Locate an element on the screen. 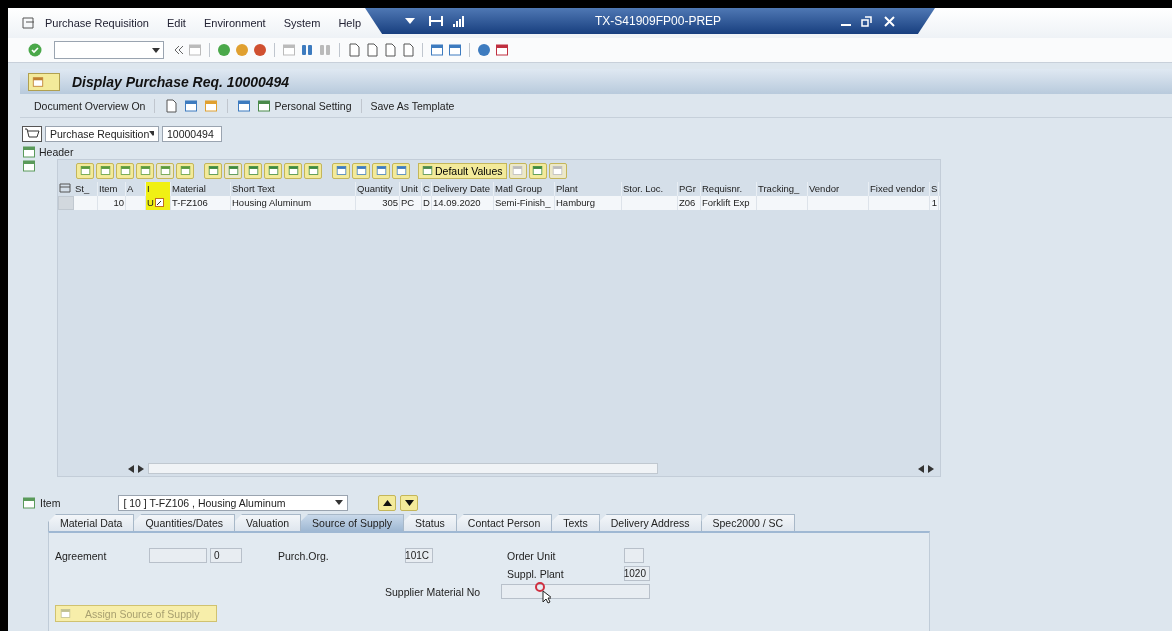 Image resolution: width=1172 pixels, height=631 pixels. menu-item: System is located at coordinates (302, 22).